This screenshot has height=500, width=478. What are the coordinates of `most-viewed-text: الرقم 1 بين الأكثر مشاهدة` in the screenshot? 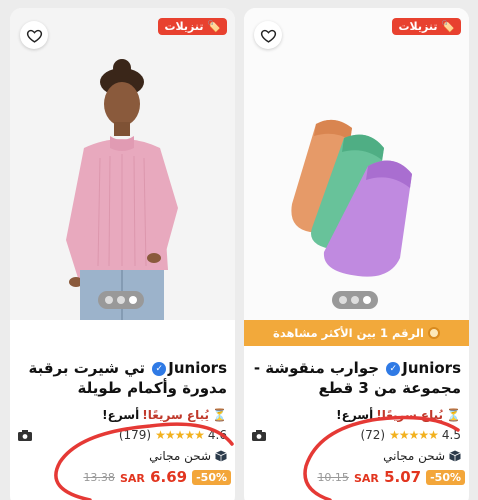 It's located at (348, 333).